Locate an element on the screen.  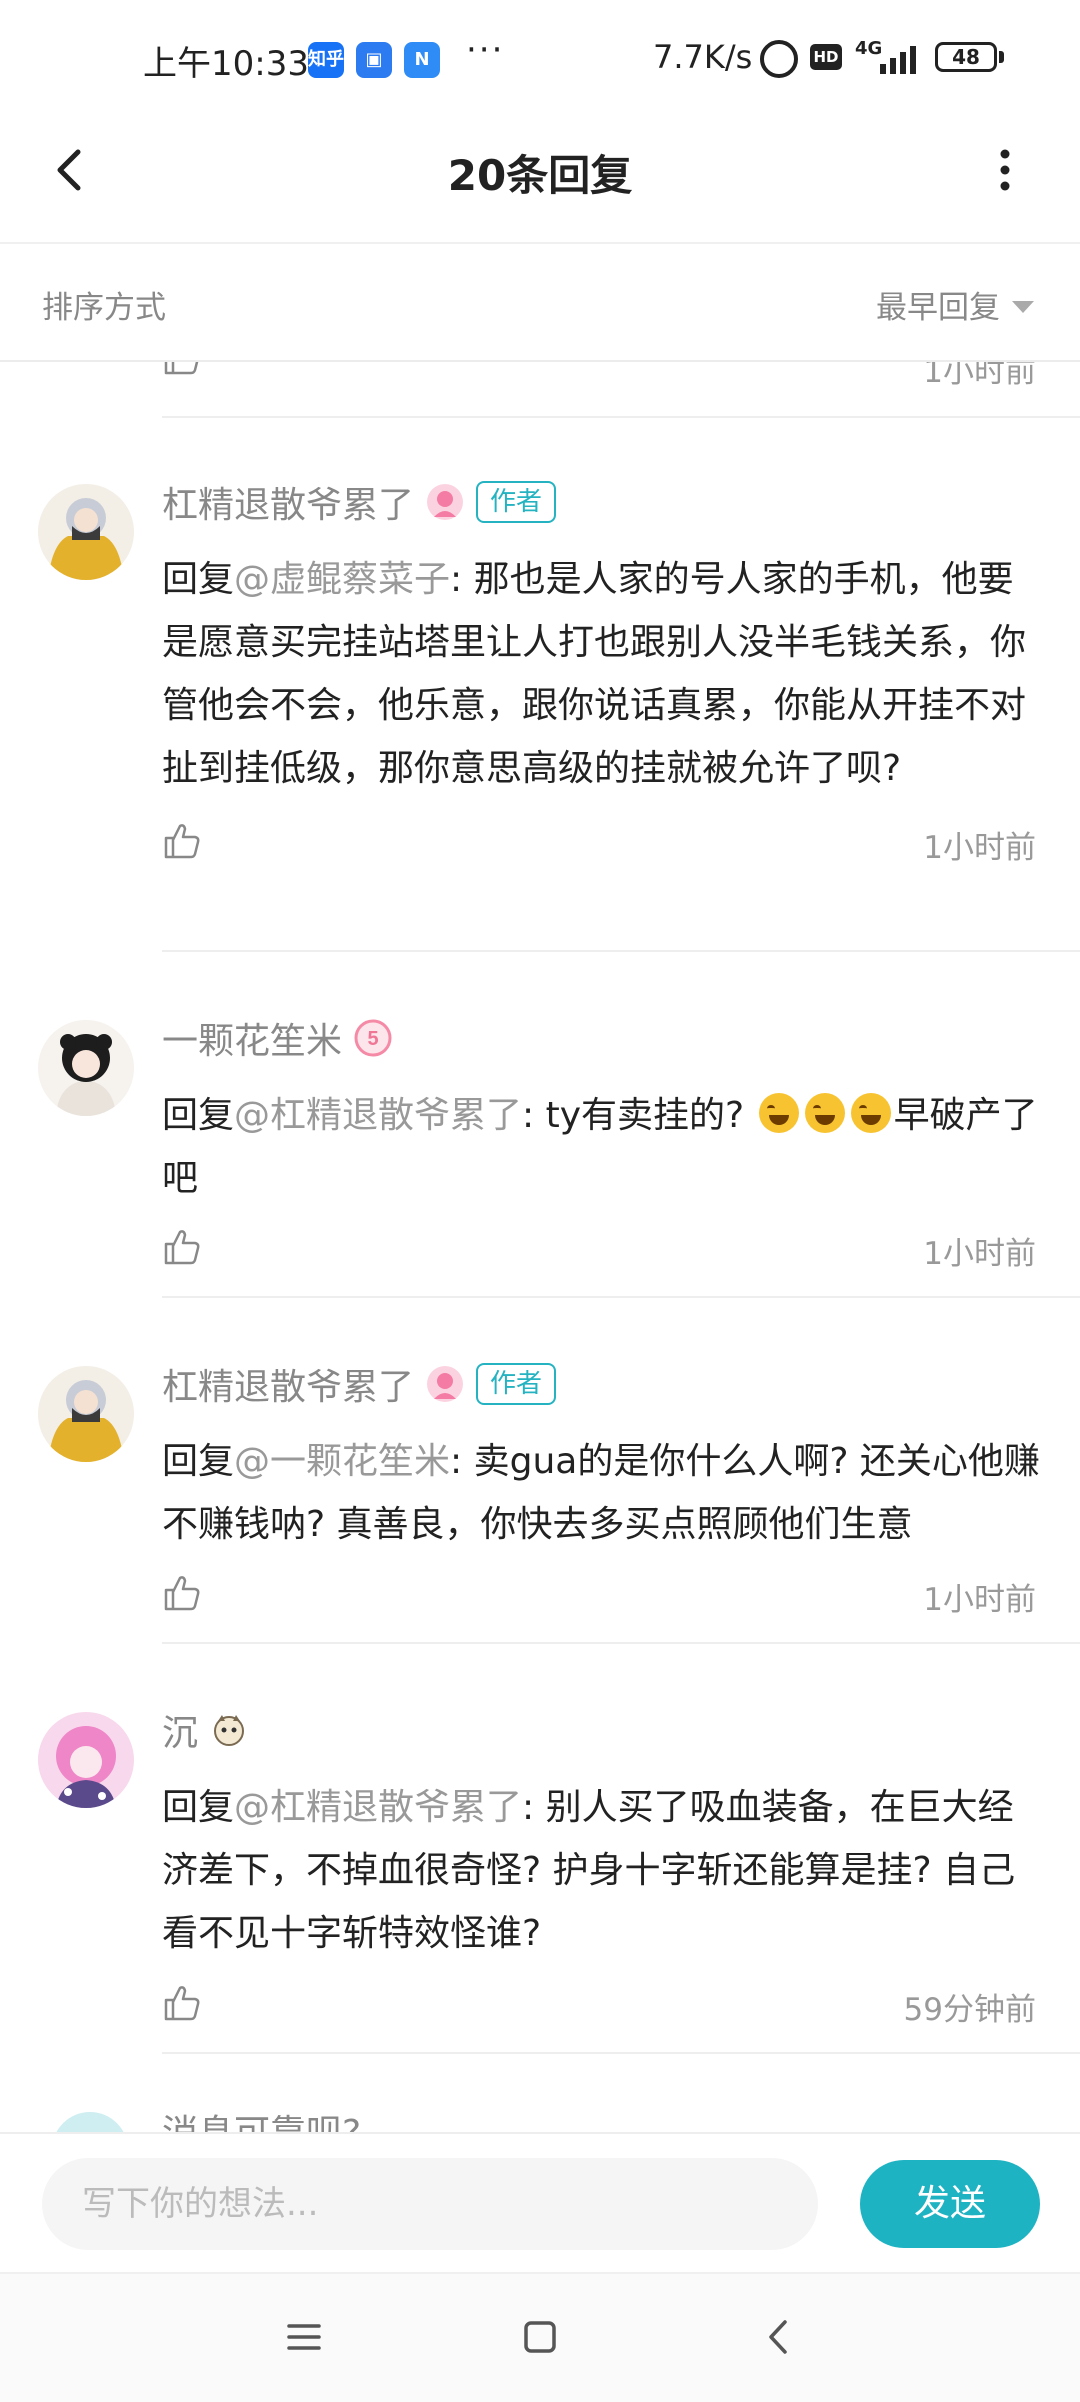
more-notifications-icon: ··· is located at coordinates (485, 50).